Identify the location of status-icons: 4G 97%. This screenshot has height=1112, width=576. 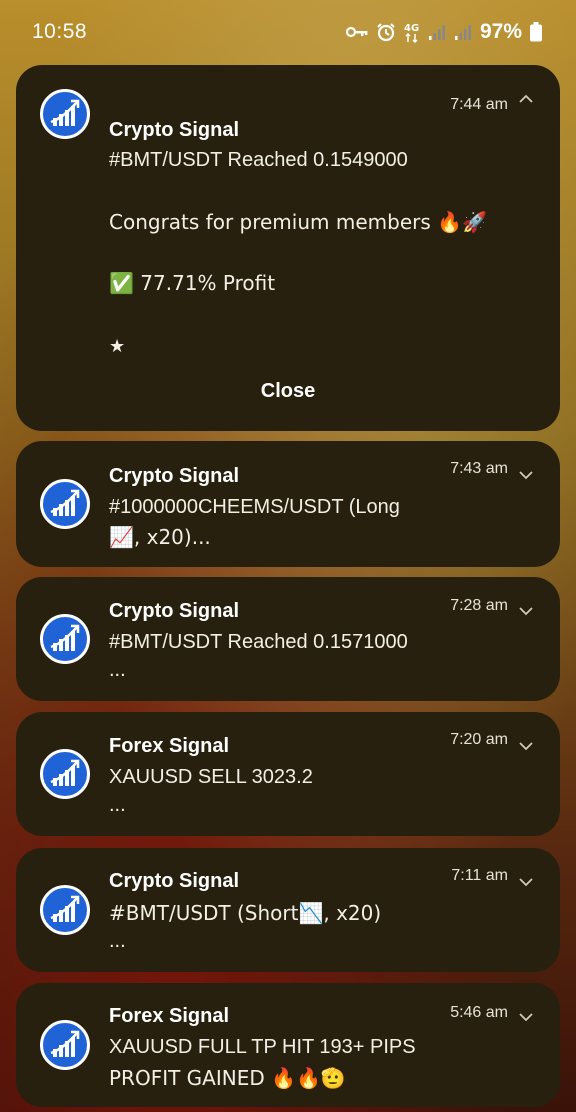
(443, 32).